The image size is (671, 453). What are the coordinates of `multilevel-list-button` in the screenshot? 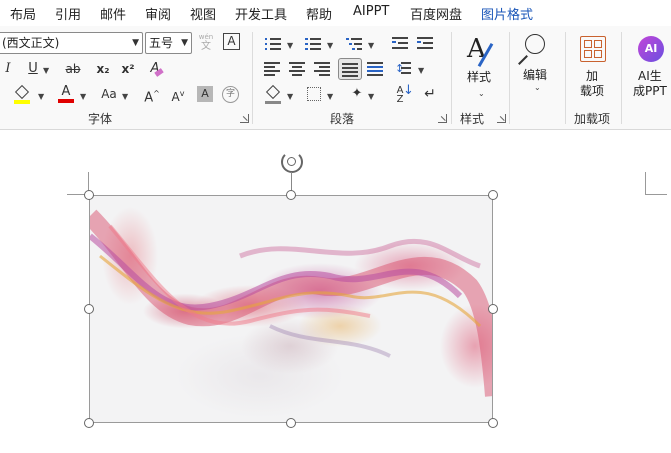 It's located at (353, 44).